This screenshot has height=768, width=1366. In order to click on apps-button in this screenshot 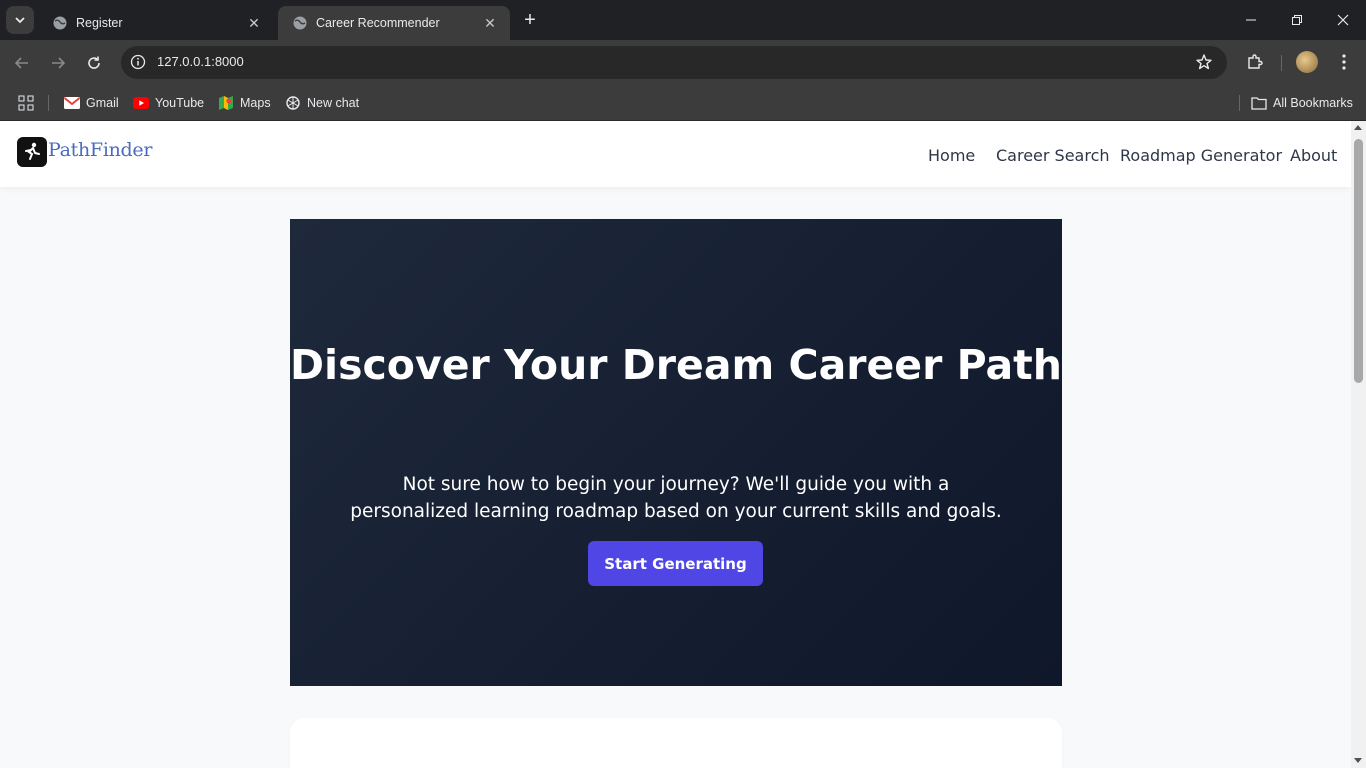, I will do `click(26, 103)`.